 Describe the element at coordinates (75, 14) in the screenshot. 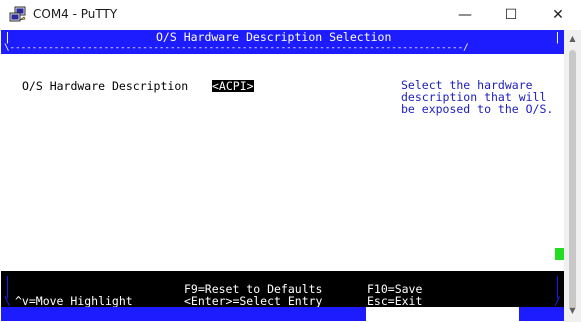

I see `window-title: COM4 - PuTTY` at that location.